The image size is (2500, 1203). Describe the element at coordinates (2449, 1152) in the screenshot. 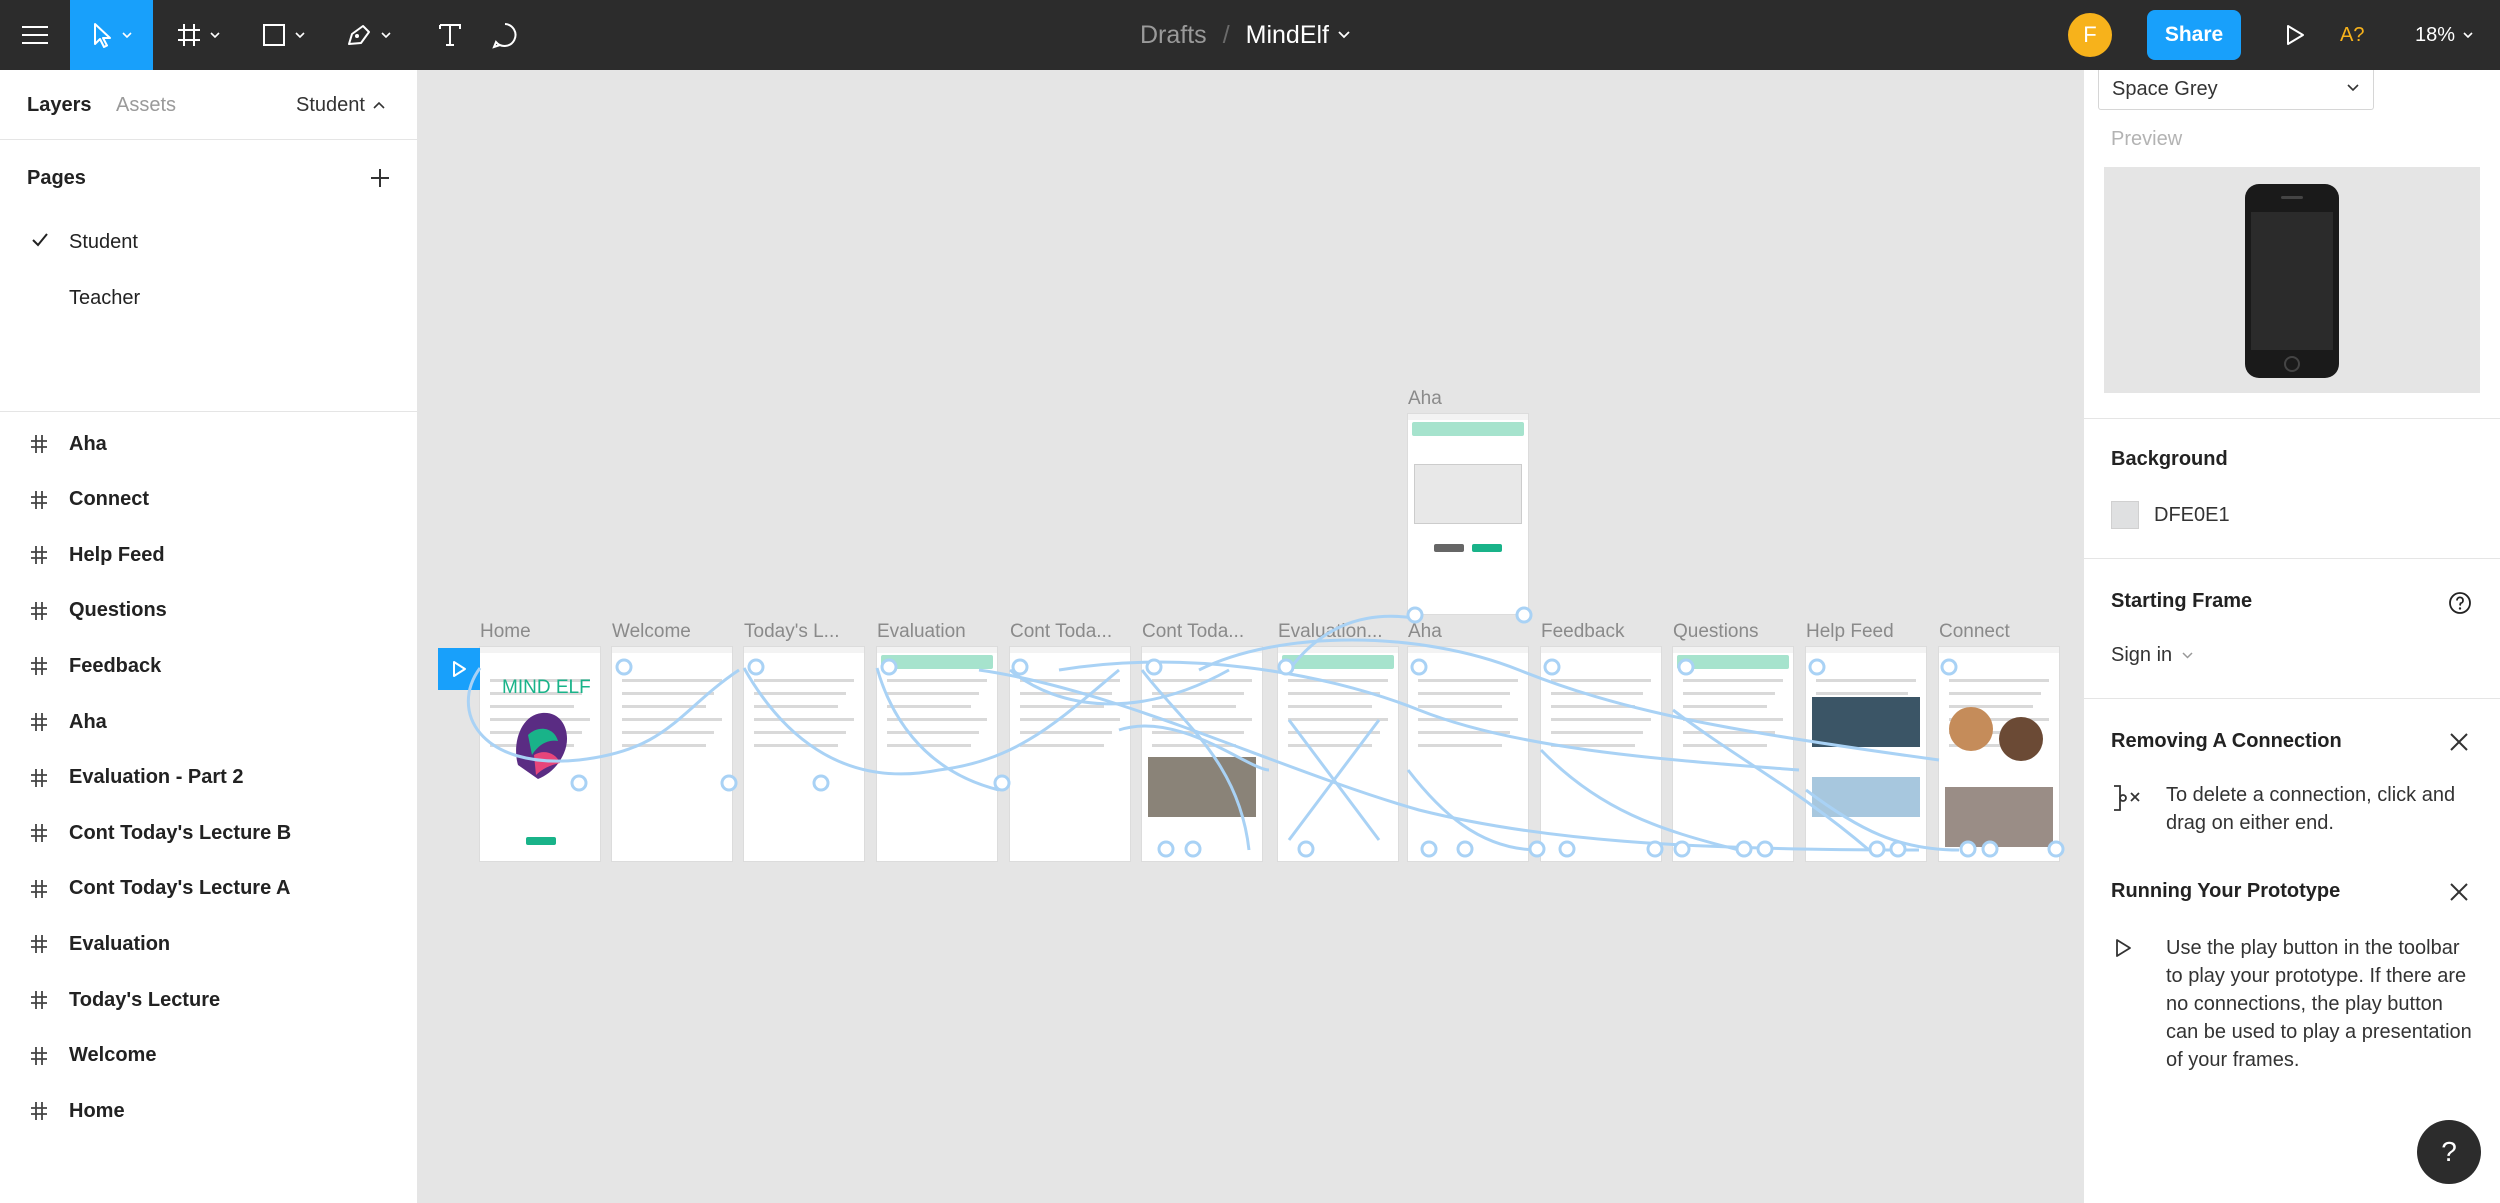

I see `help-button: ?` at that location.